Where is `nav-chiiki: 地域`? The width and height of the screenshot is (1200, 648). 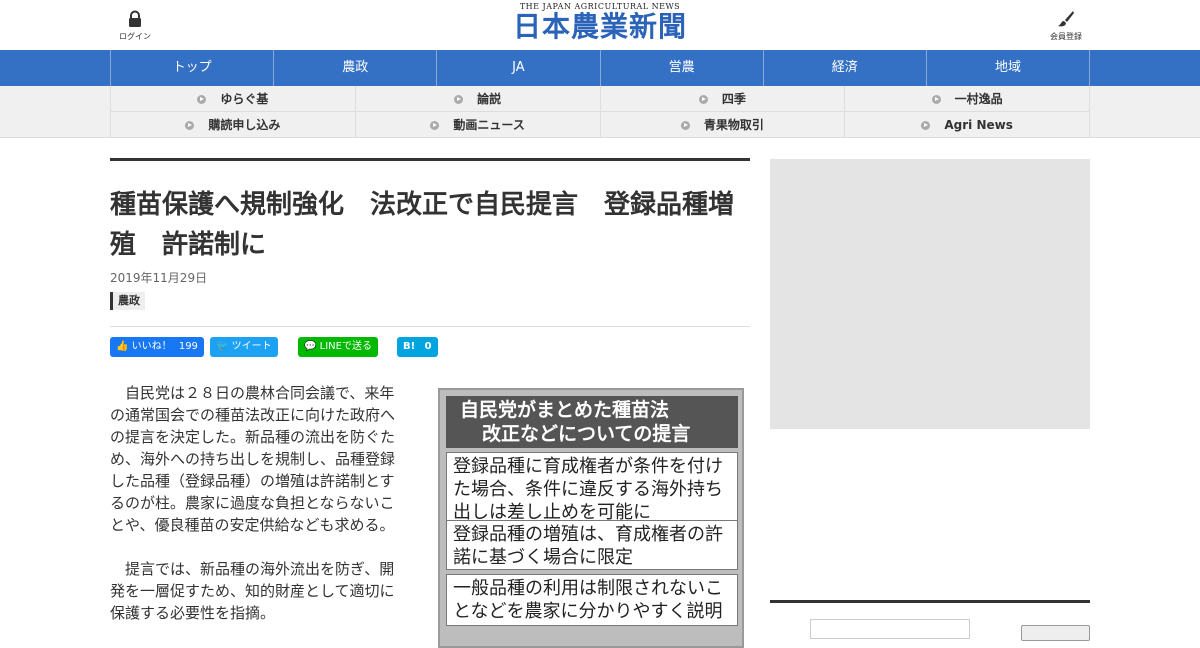
nav-chiiki: 地域 is located at coordinates (1009, 68).